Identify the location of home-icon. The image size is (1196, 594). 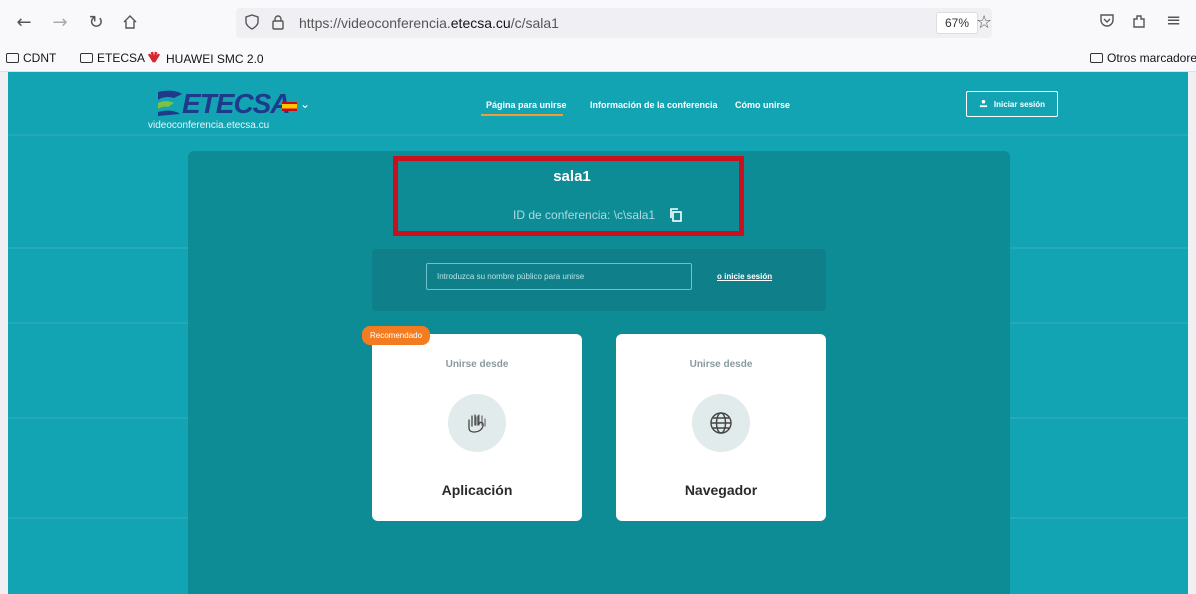
(130, 22).